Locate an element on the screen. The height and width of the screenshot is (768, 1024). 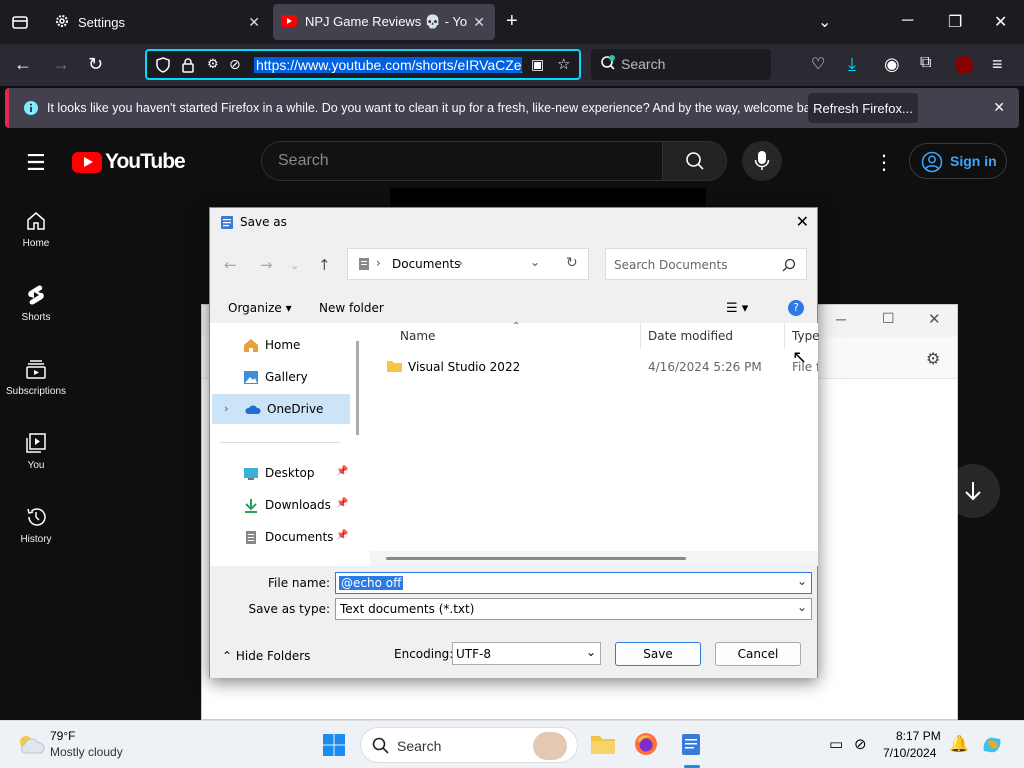
account-icon: ◉ is located at coordinates (892, 64).